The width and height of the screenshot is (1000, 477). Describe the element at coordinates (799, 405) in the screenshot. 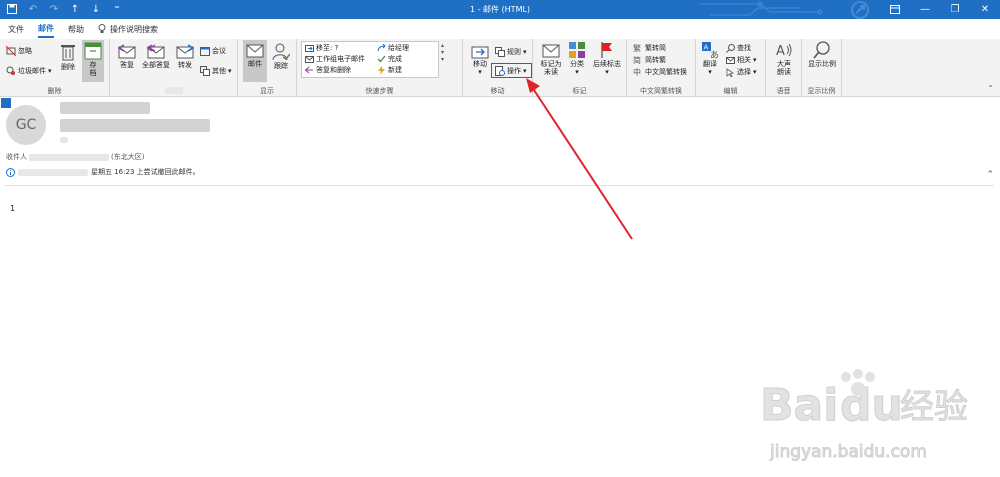

I see `watermark-brand: Bai` at that location.